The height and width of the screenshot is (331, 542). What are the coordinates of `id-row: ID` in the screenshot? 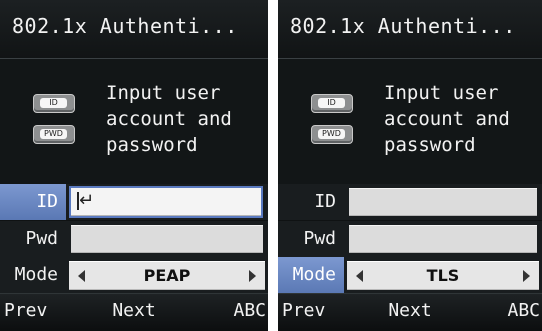 It's located at (410, 202).